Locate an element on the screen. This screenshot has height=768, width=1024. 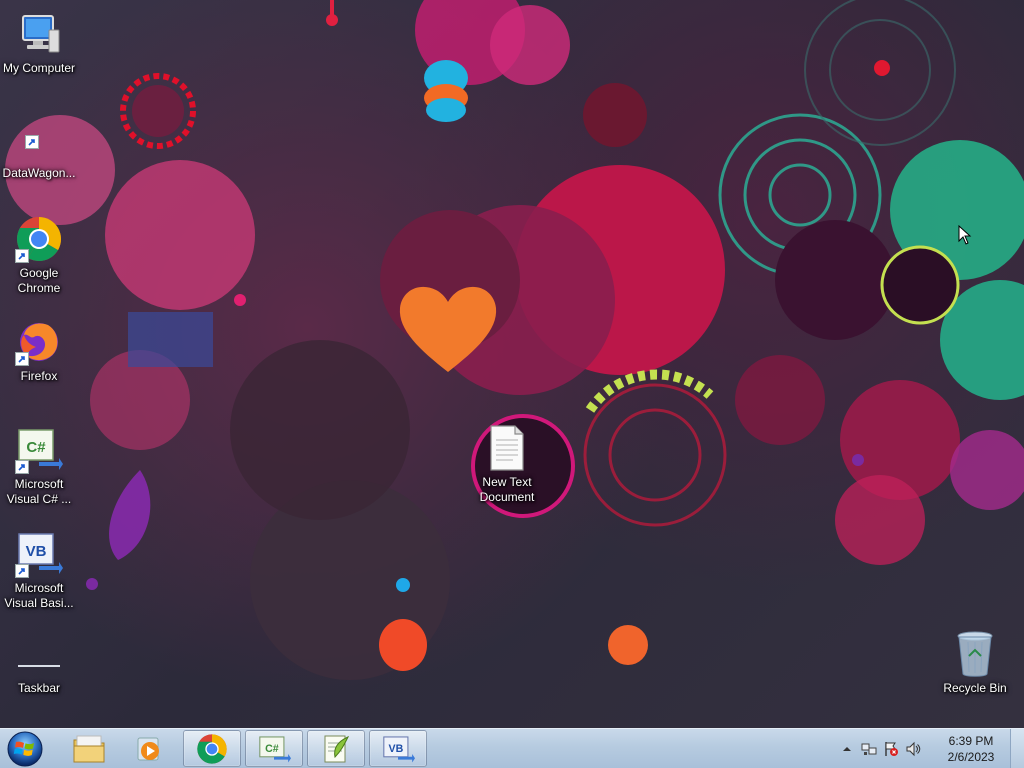
start-button is located at coordinates (25, 748).